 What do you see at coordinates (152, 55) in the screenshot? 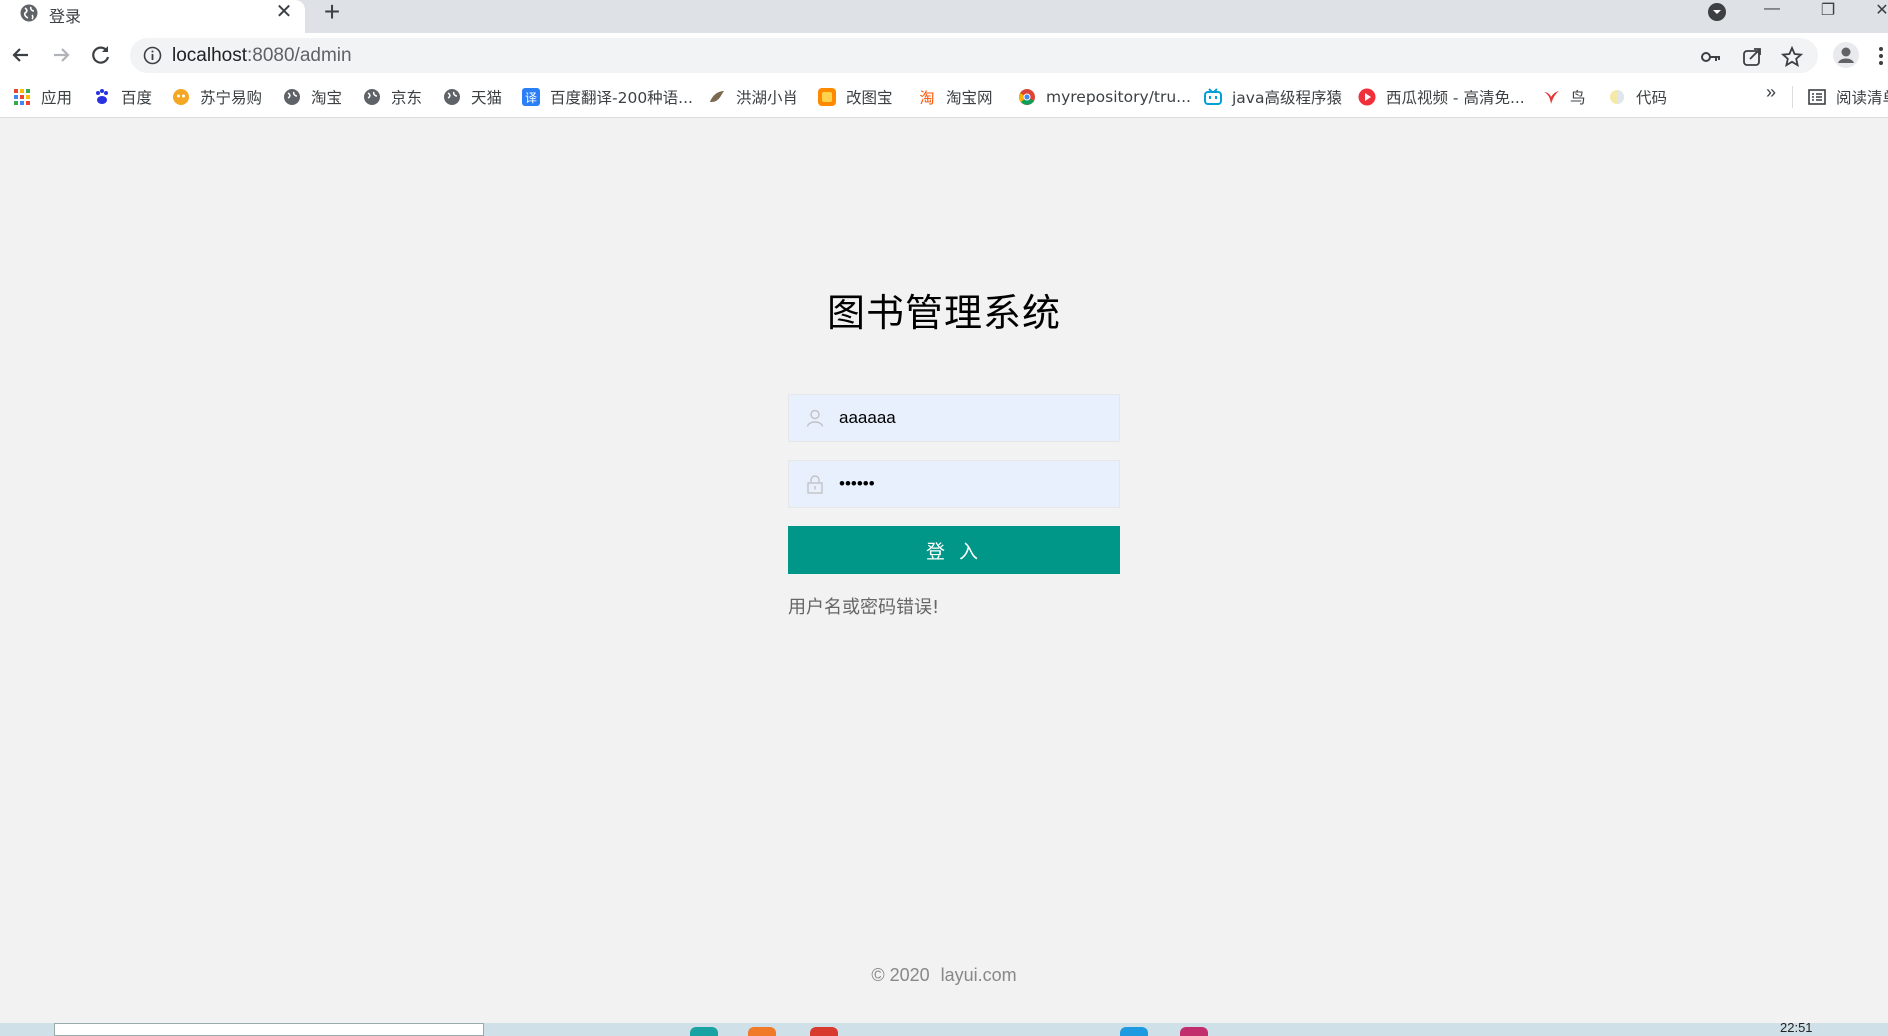
I see `info-icon` at bounding box center [152, 55].